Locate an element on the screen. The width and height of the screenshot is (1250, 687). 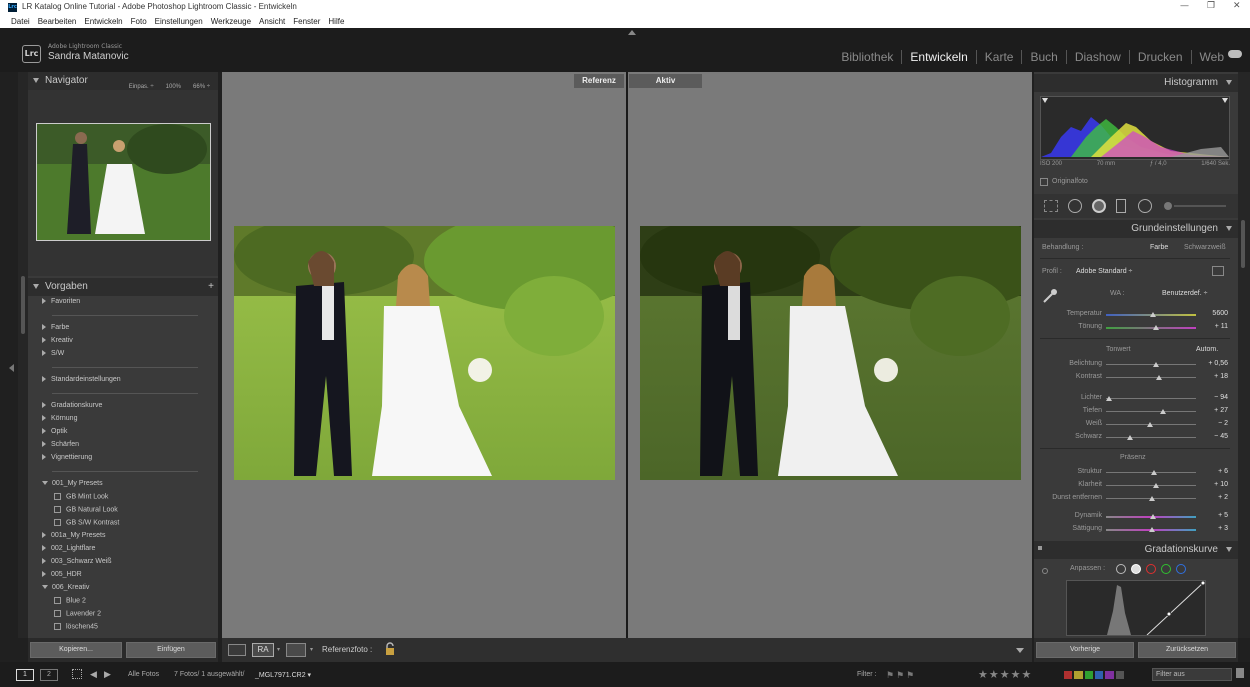
auto-tone-button: Autom. is located at coordinates (1207, 349).